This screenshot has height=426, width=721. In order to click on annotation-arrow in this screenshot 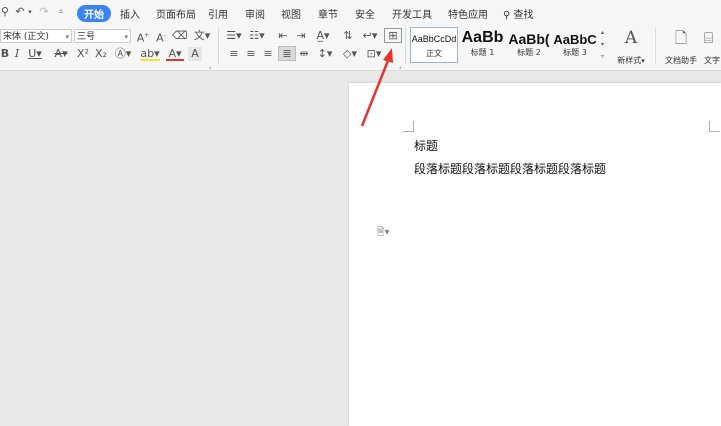, I will do `click(376, 87)`.